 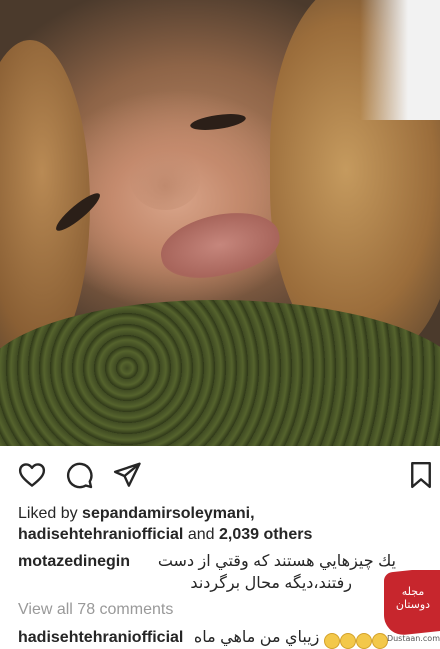 I want to click on comment-row-2: hadisehtehraniofficial زيباي من ماهي ماه, so click(x=183, y=638).